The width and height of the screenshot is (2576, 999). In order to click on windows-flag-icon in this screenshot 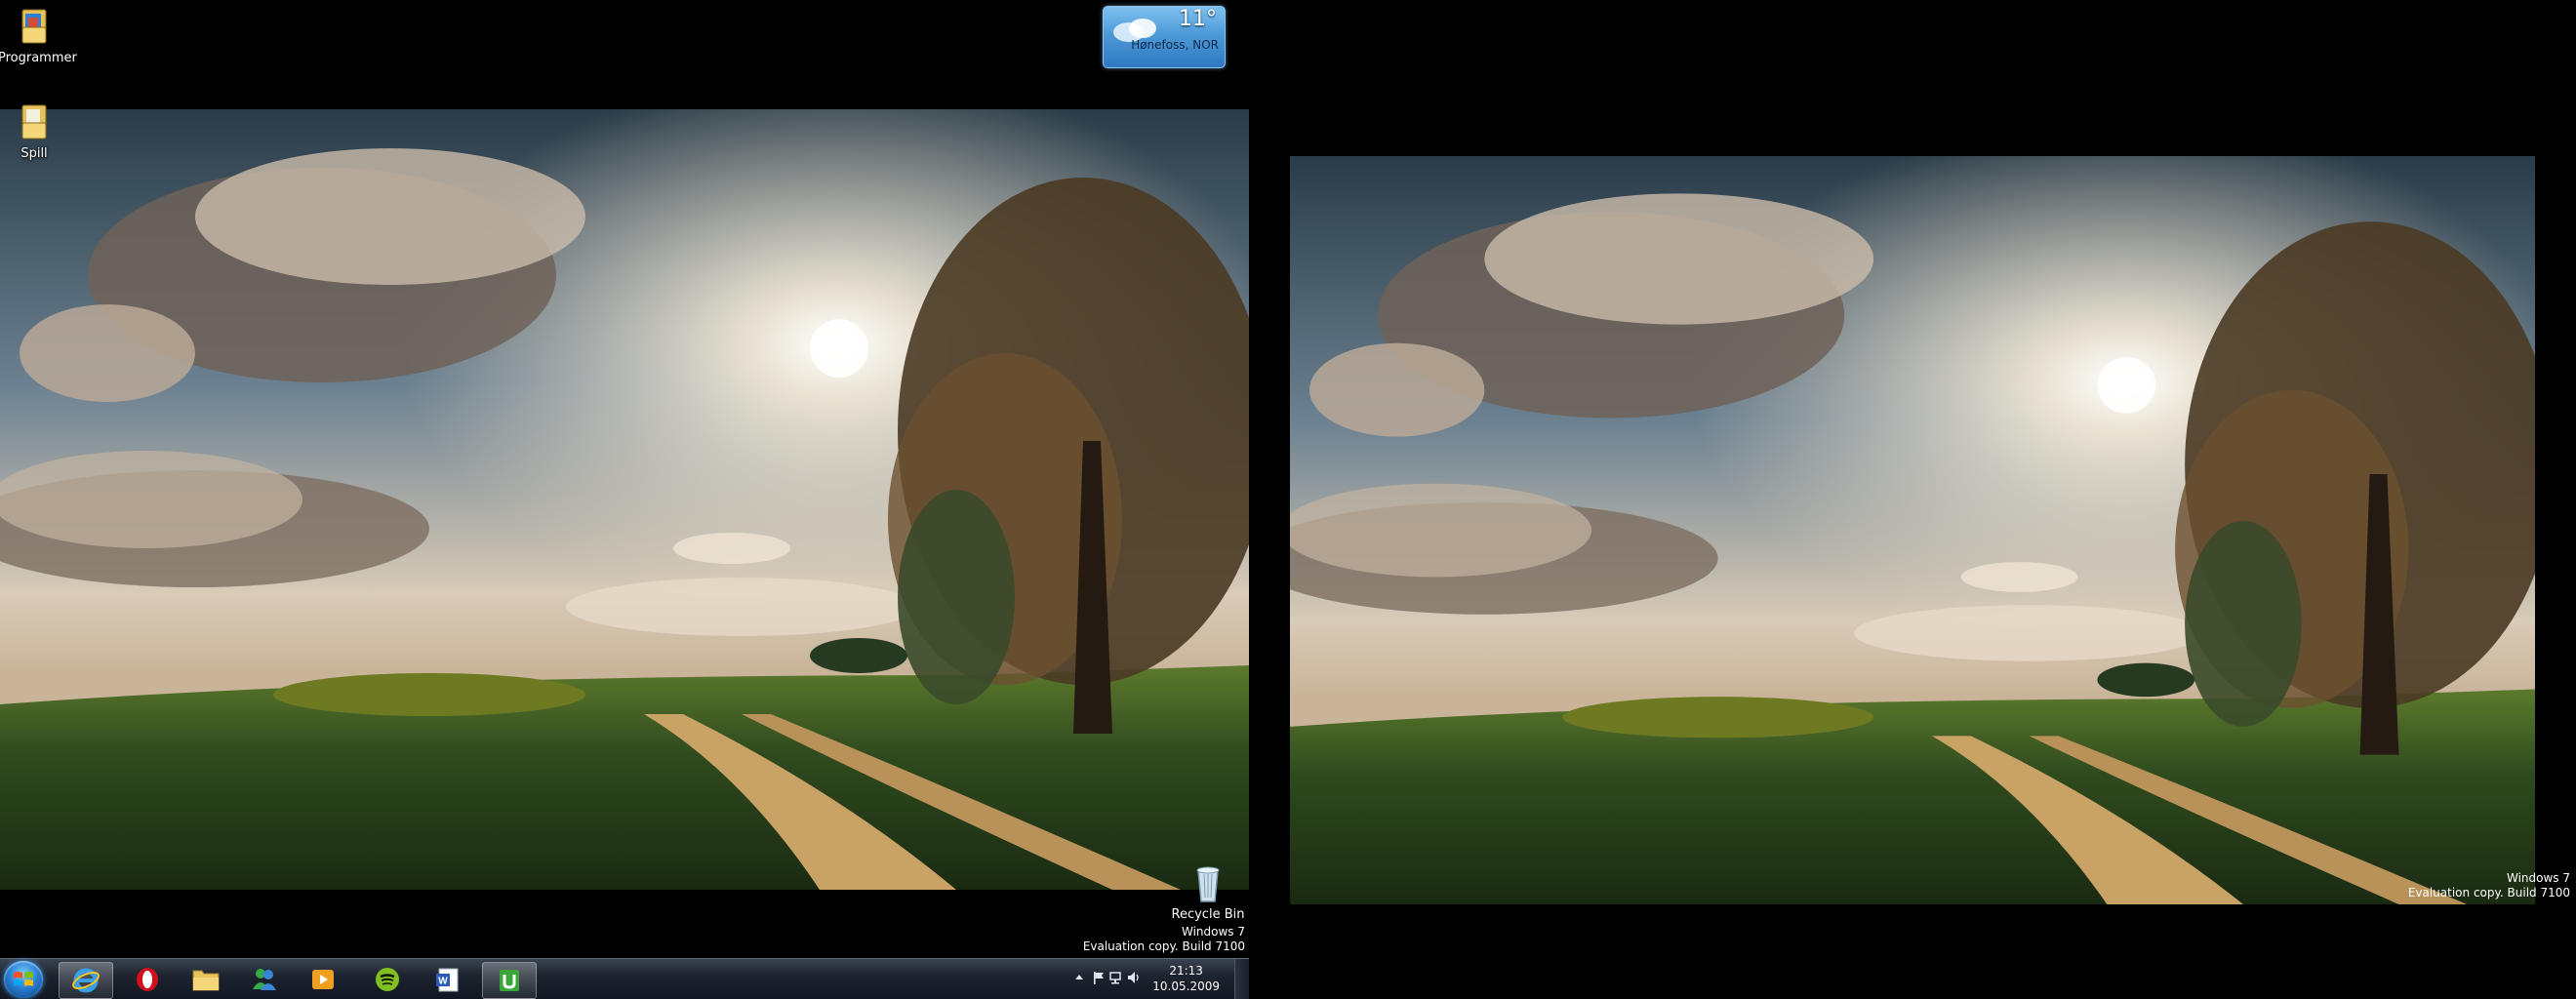, I will do `click(23, 979)`.